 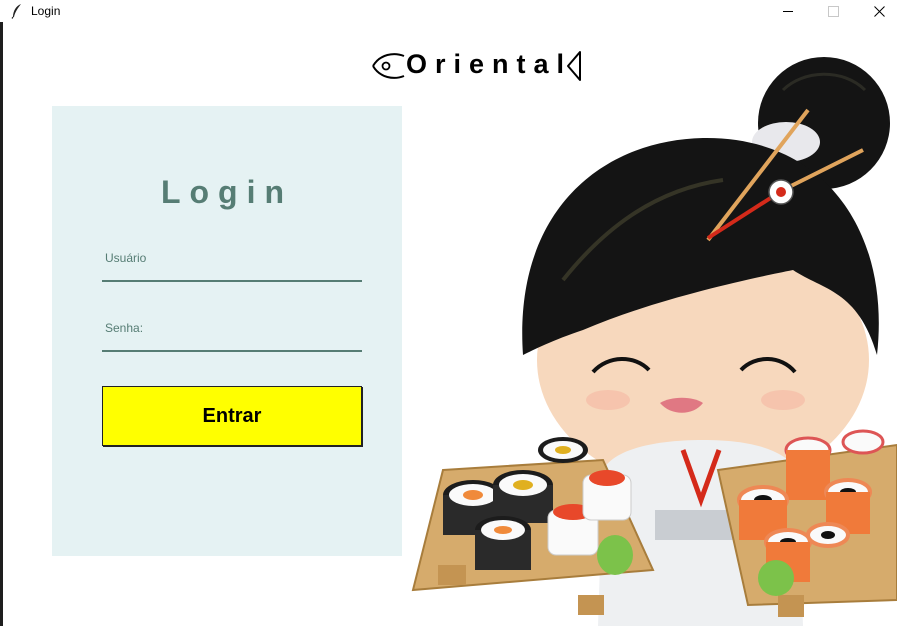 I want to click on close-button, so click(x=876, y=11).